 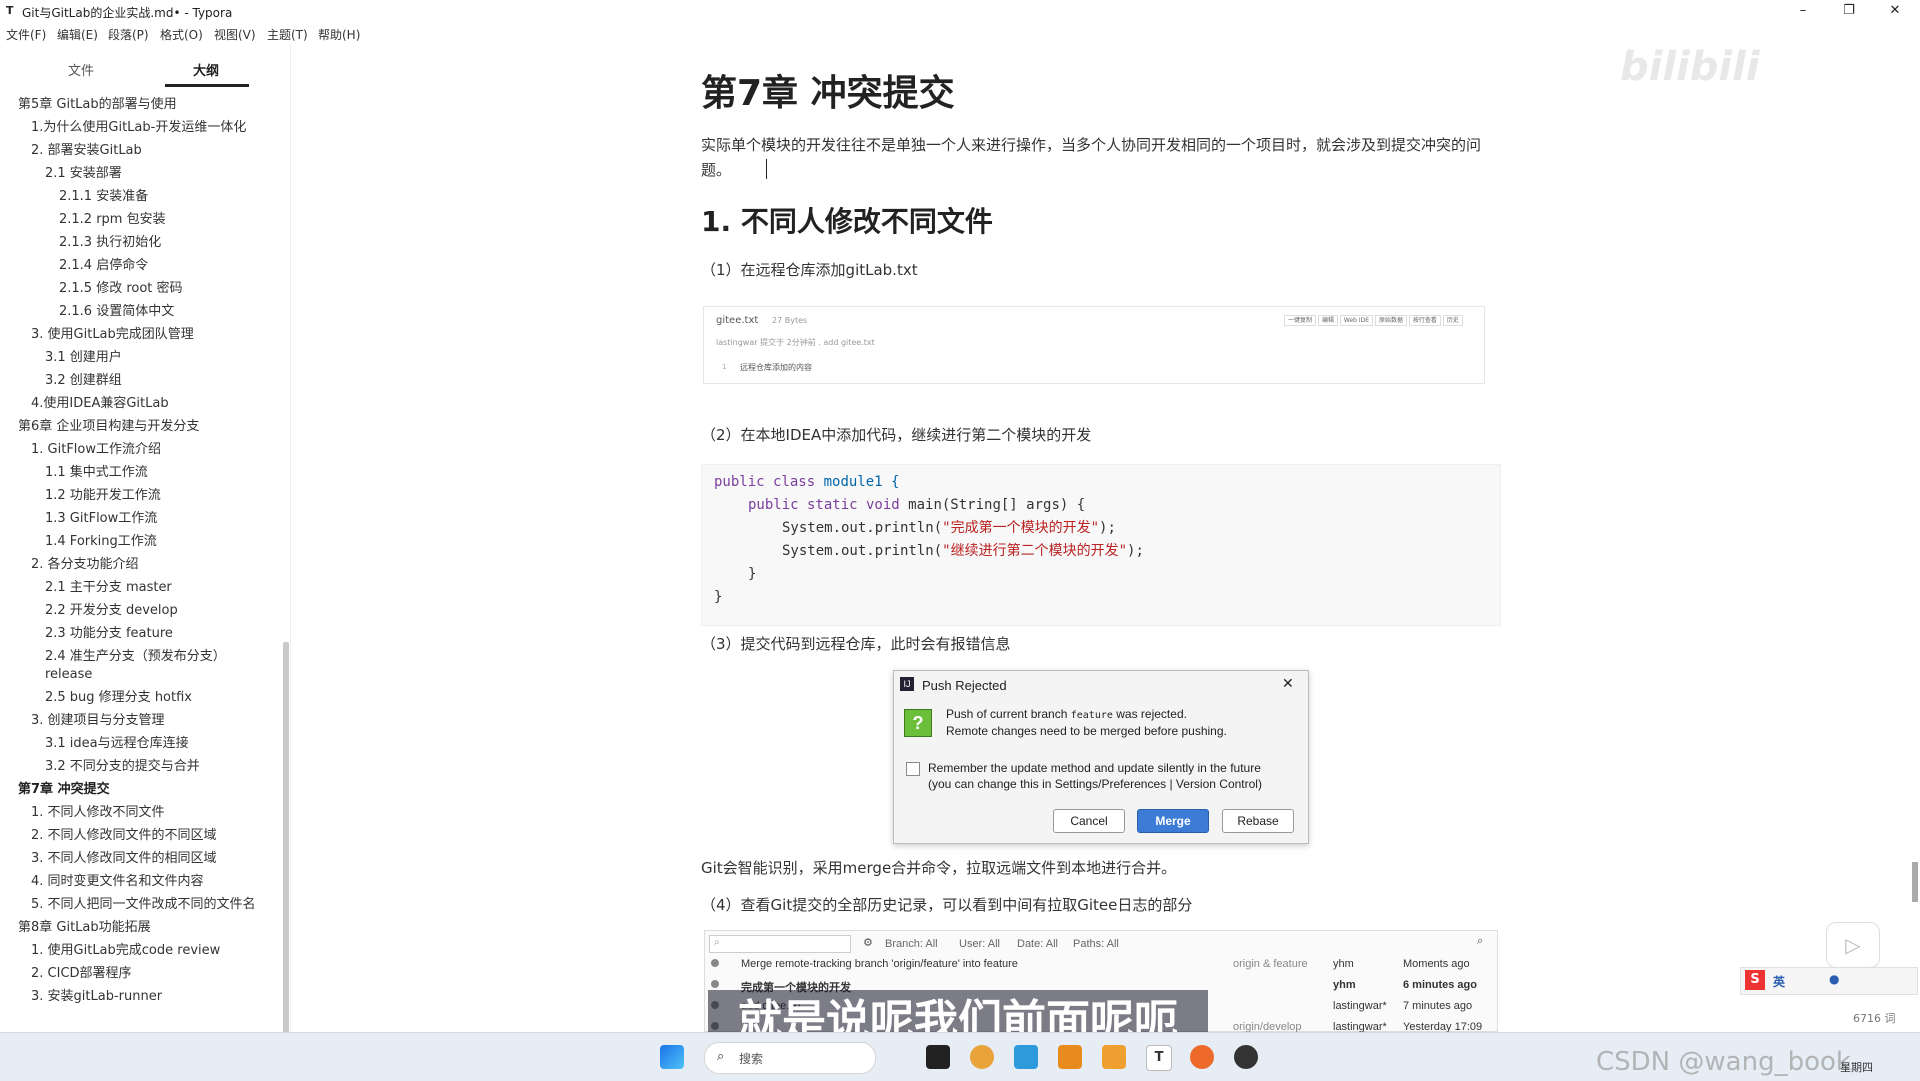 I want to click on outline-item: 1. 使用GitLab完成code review, so click(x=125, y=951).